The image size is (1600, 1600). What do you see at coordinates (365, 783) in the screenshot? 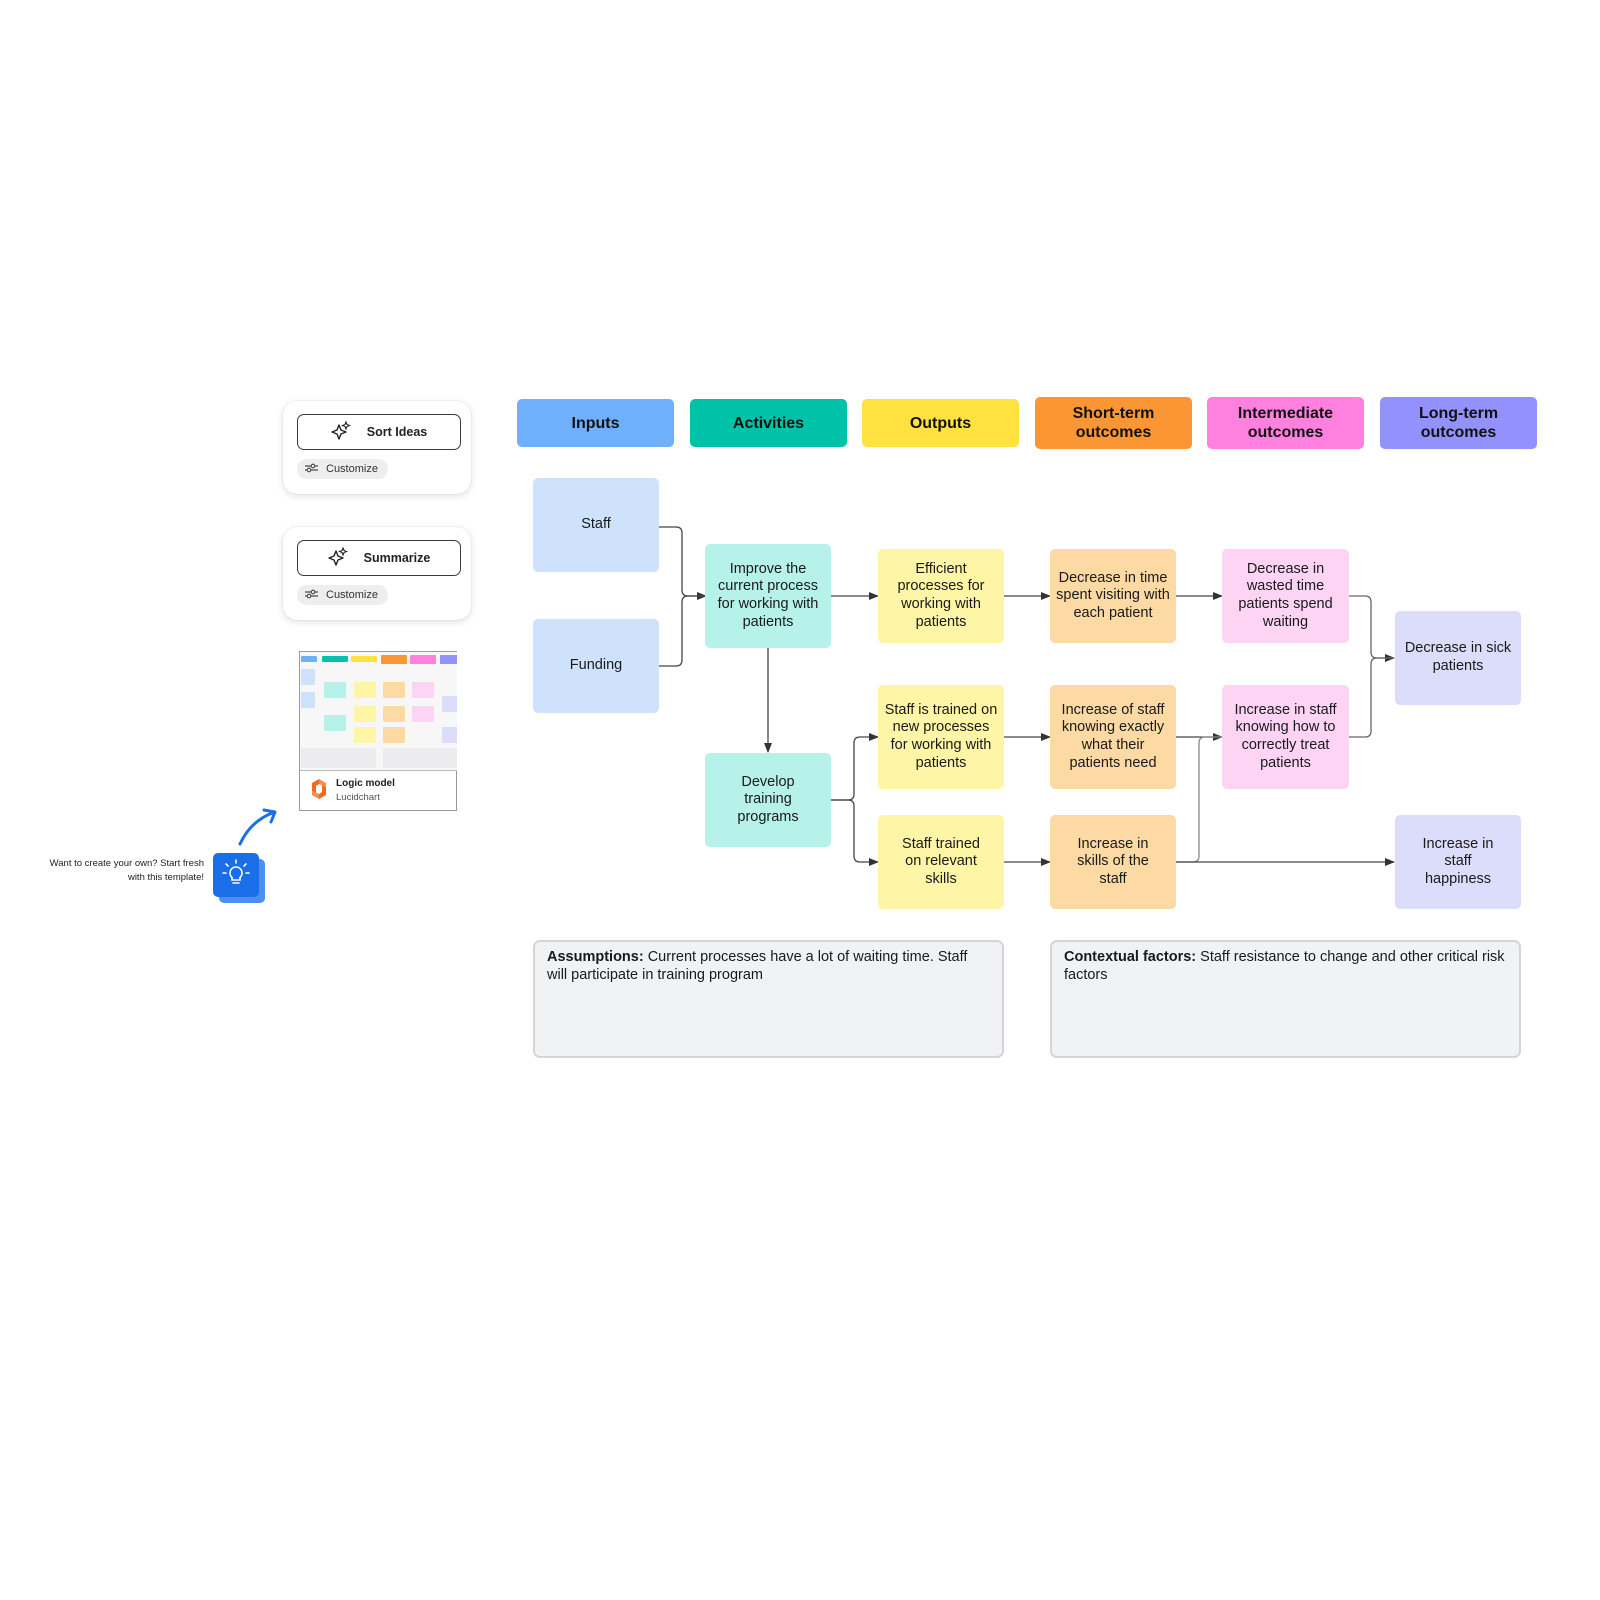
I see `template-title: Logic model` at bounding box center [365, 783].